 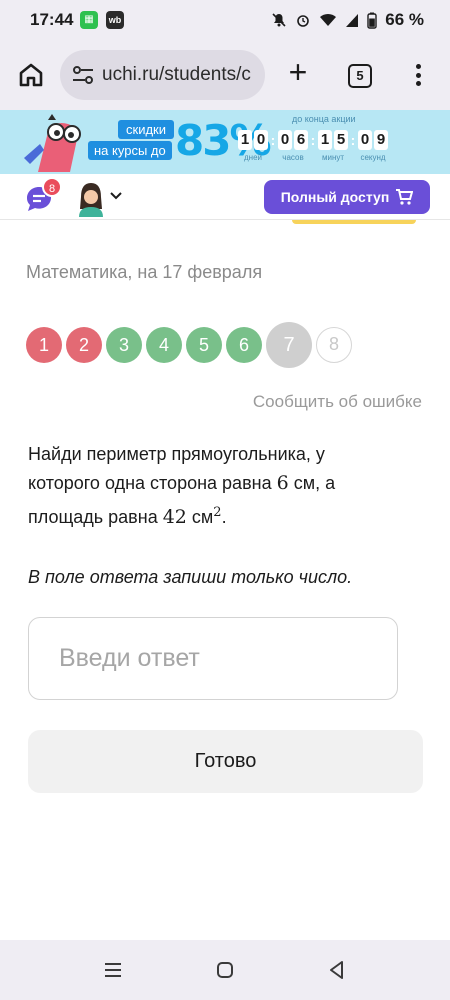 I want to click on lesson-title: Математика, на 17 февраля, so click(x=144, y=272).